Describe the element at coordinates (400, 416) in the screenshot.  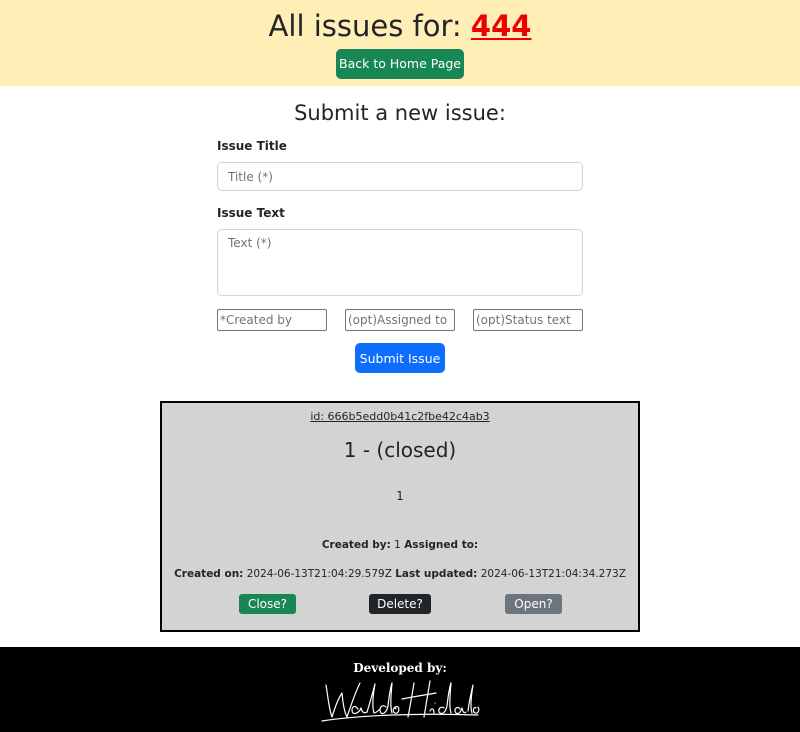
I see `issue-id: id: 666b5edd0b41c2fbe42c4ab3` at that location.